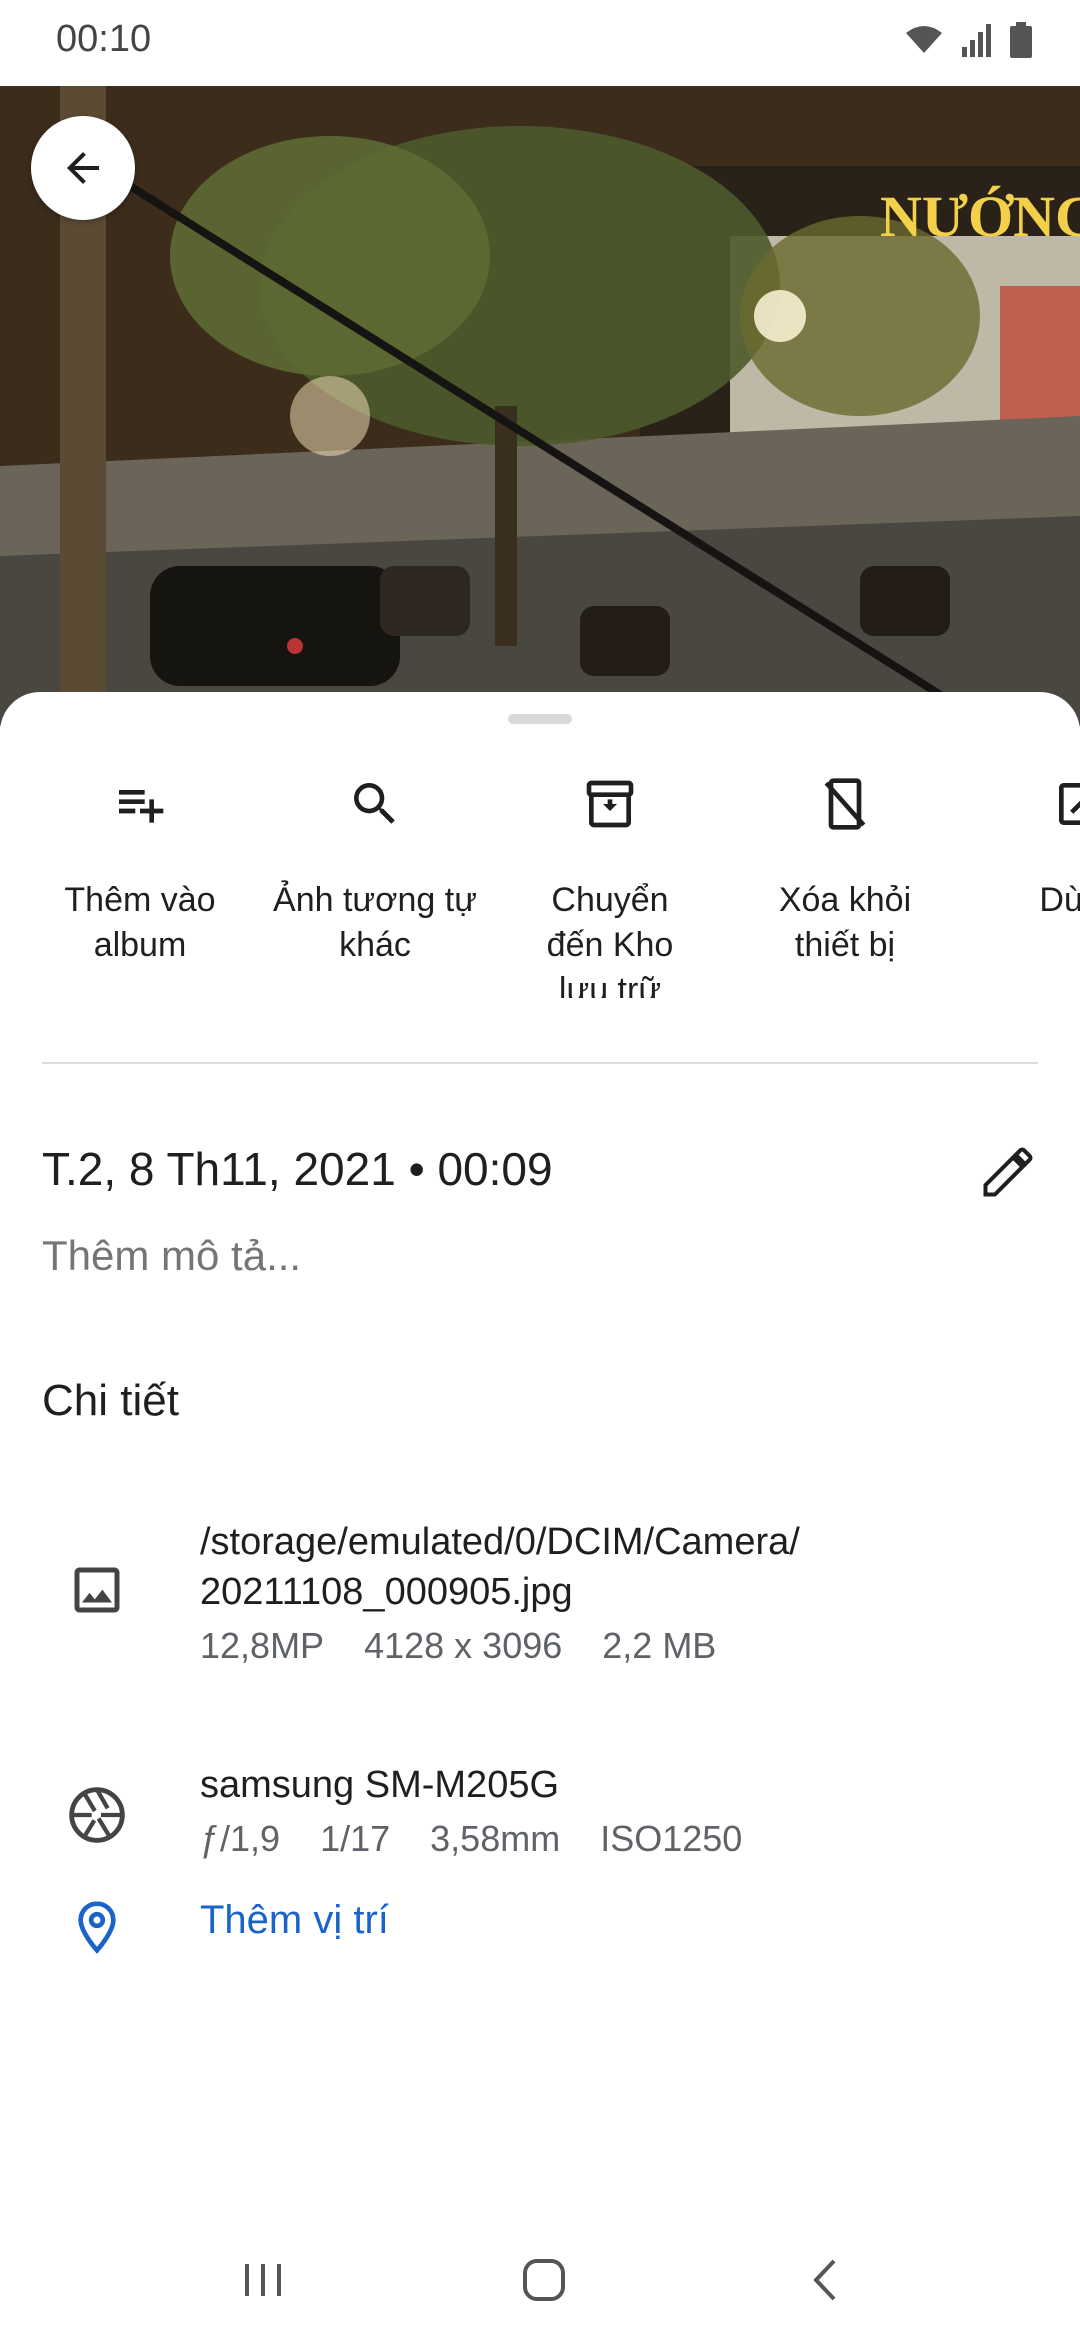 The width and height of the screenshot is (1080, 2340). Describe the element at coordinates (495, 1838) in the screenshot. I see `focal-length: 3,58mm` at that location.